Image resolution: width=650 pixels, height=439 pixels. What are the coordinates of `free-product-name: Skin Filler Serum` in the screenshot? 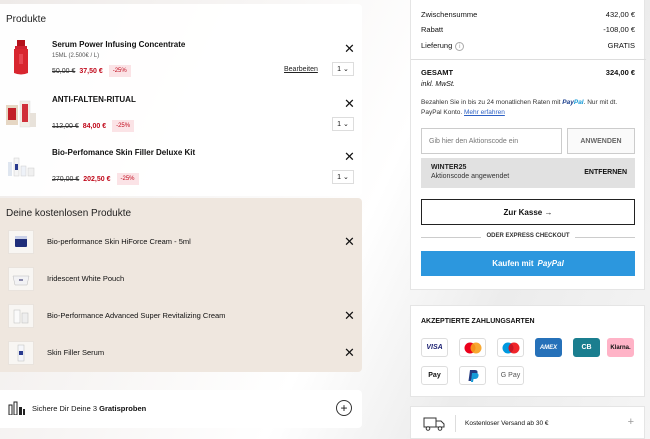 It's located at (76, 352).